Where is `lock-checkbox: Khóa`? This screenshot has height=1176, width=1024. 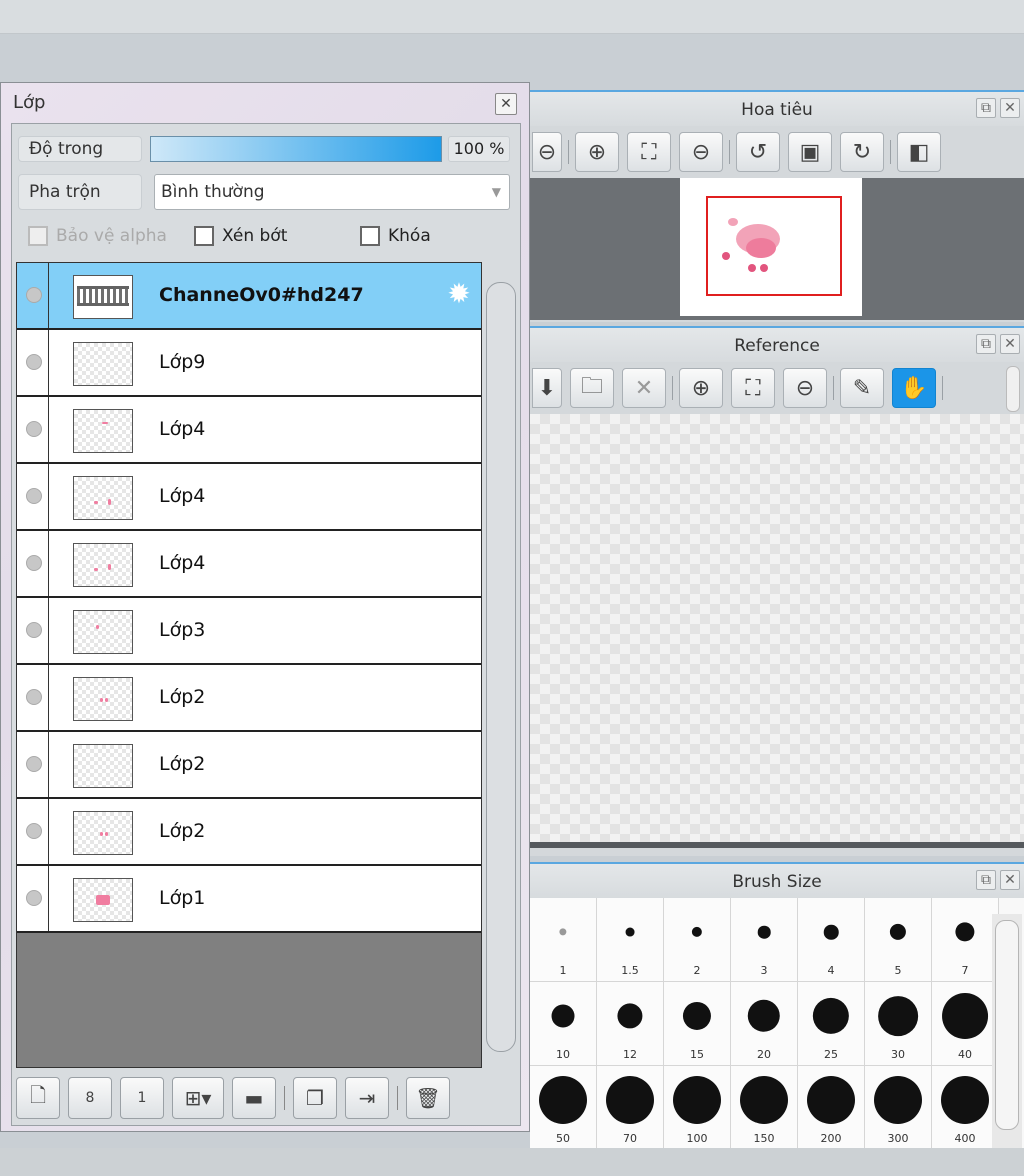
lock-checkbox: Khóa is located at coordinates (395, 236).